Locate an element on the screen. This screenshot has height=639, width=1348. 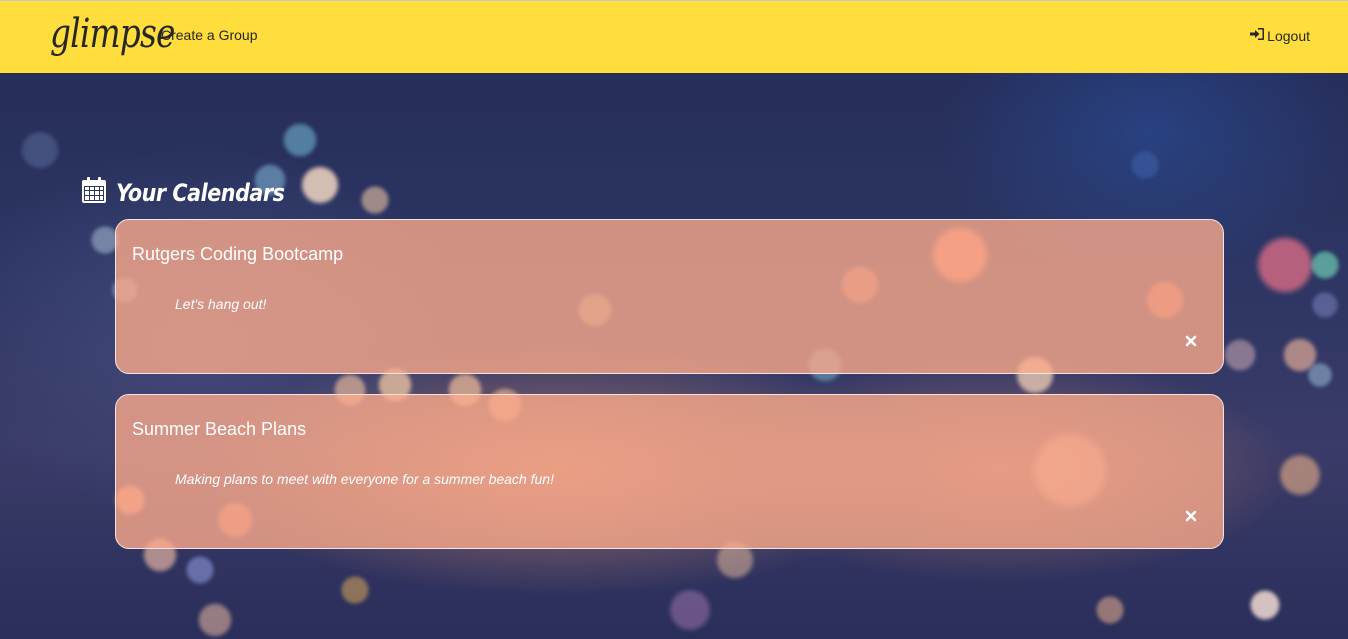
logout-button: Logout is located at coordinates (1279, 35).